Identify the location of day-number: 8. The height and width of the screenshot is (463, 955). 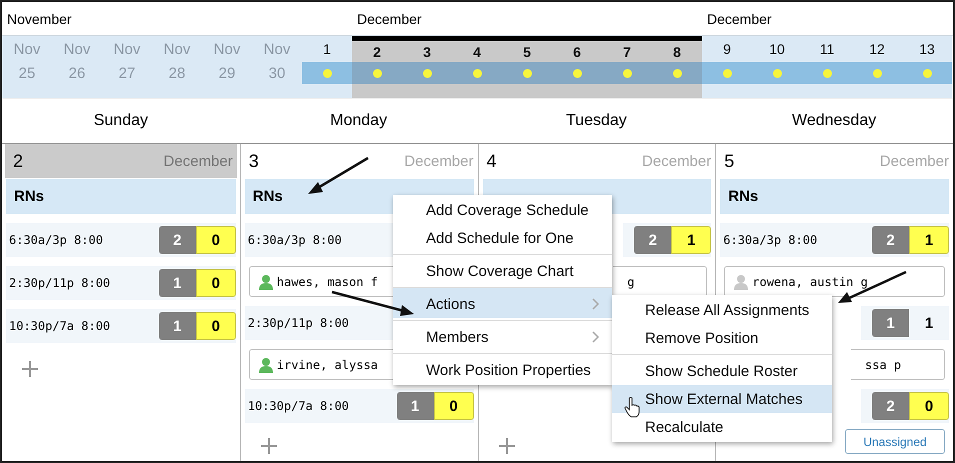
(677, 52).